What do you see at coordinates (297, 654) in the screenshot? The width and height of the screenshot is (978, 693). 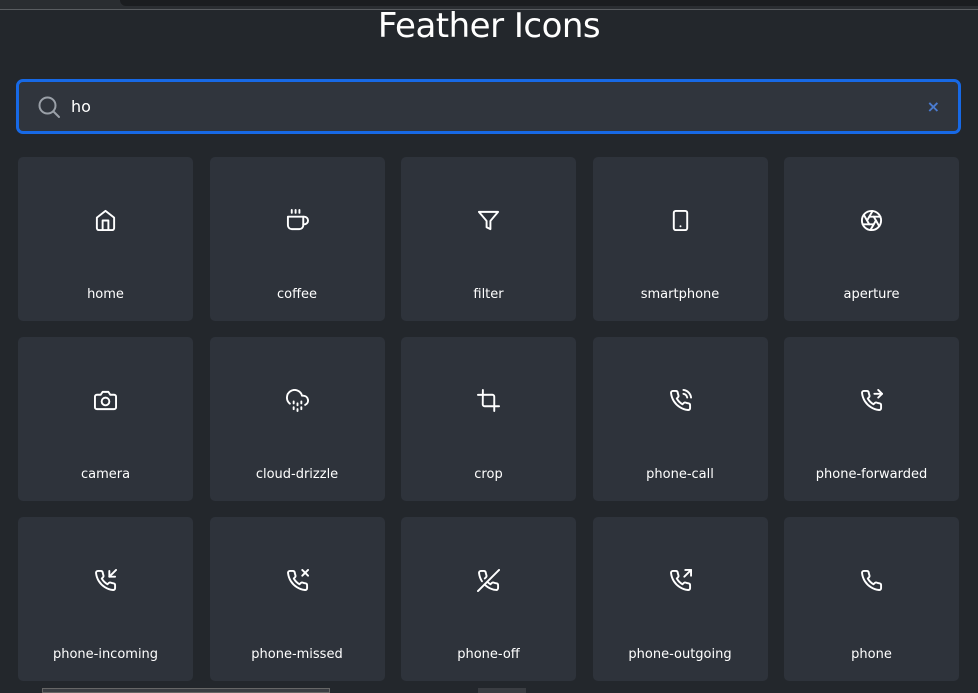 I see `icon-label: phone-missed` at bounding box center [297, 654].